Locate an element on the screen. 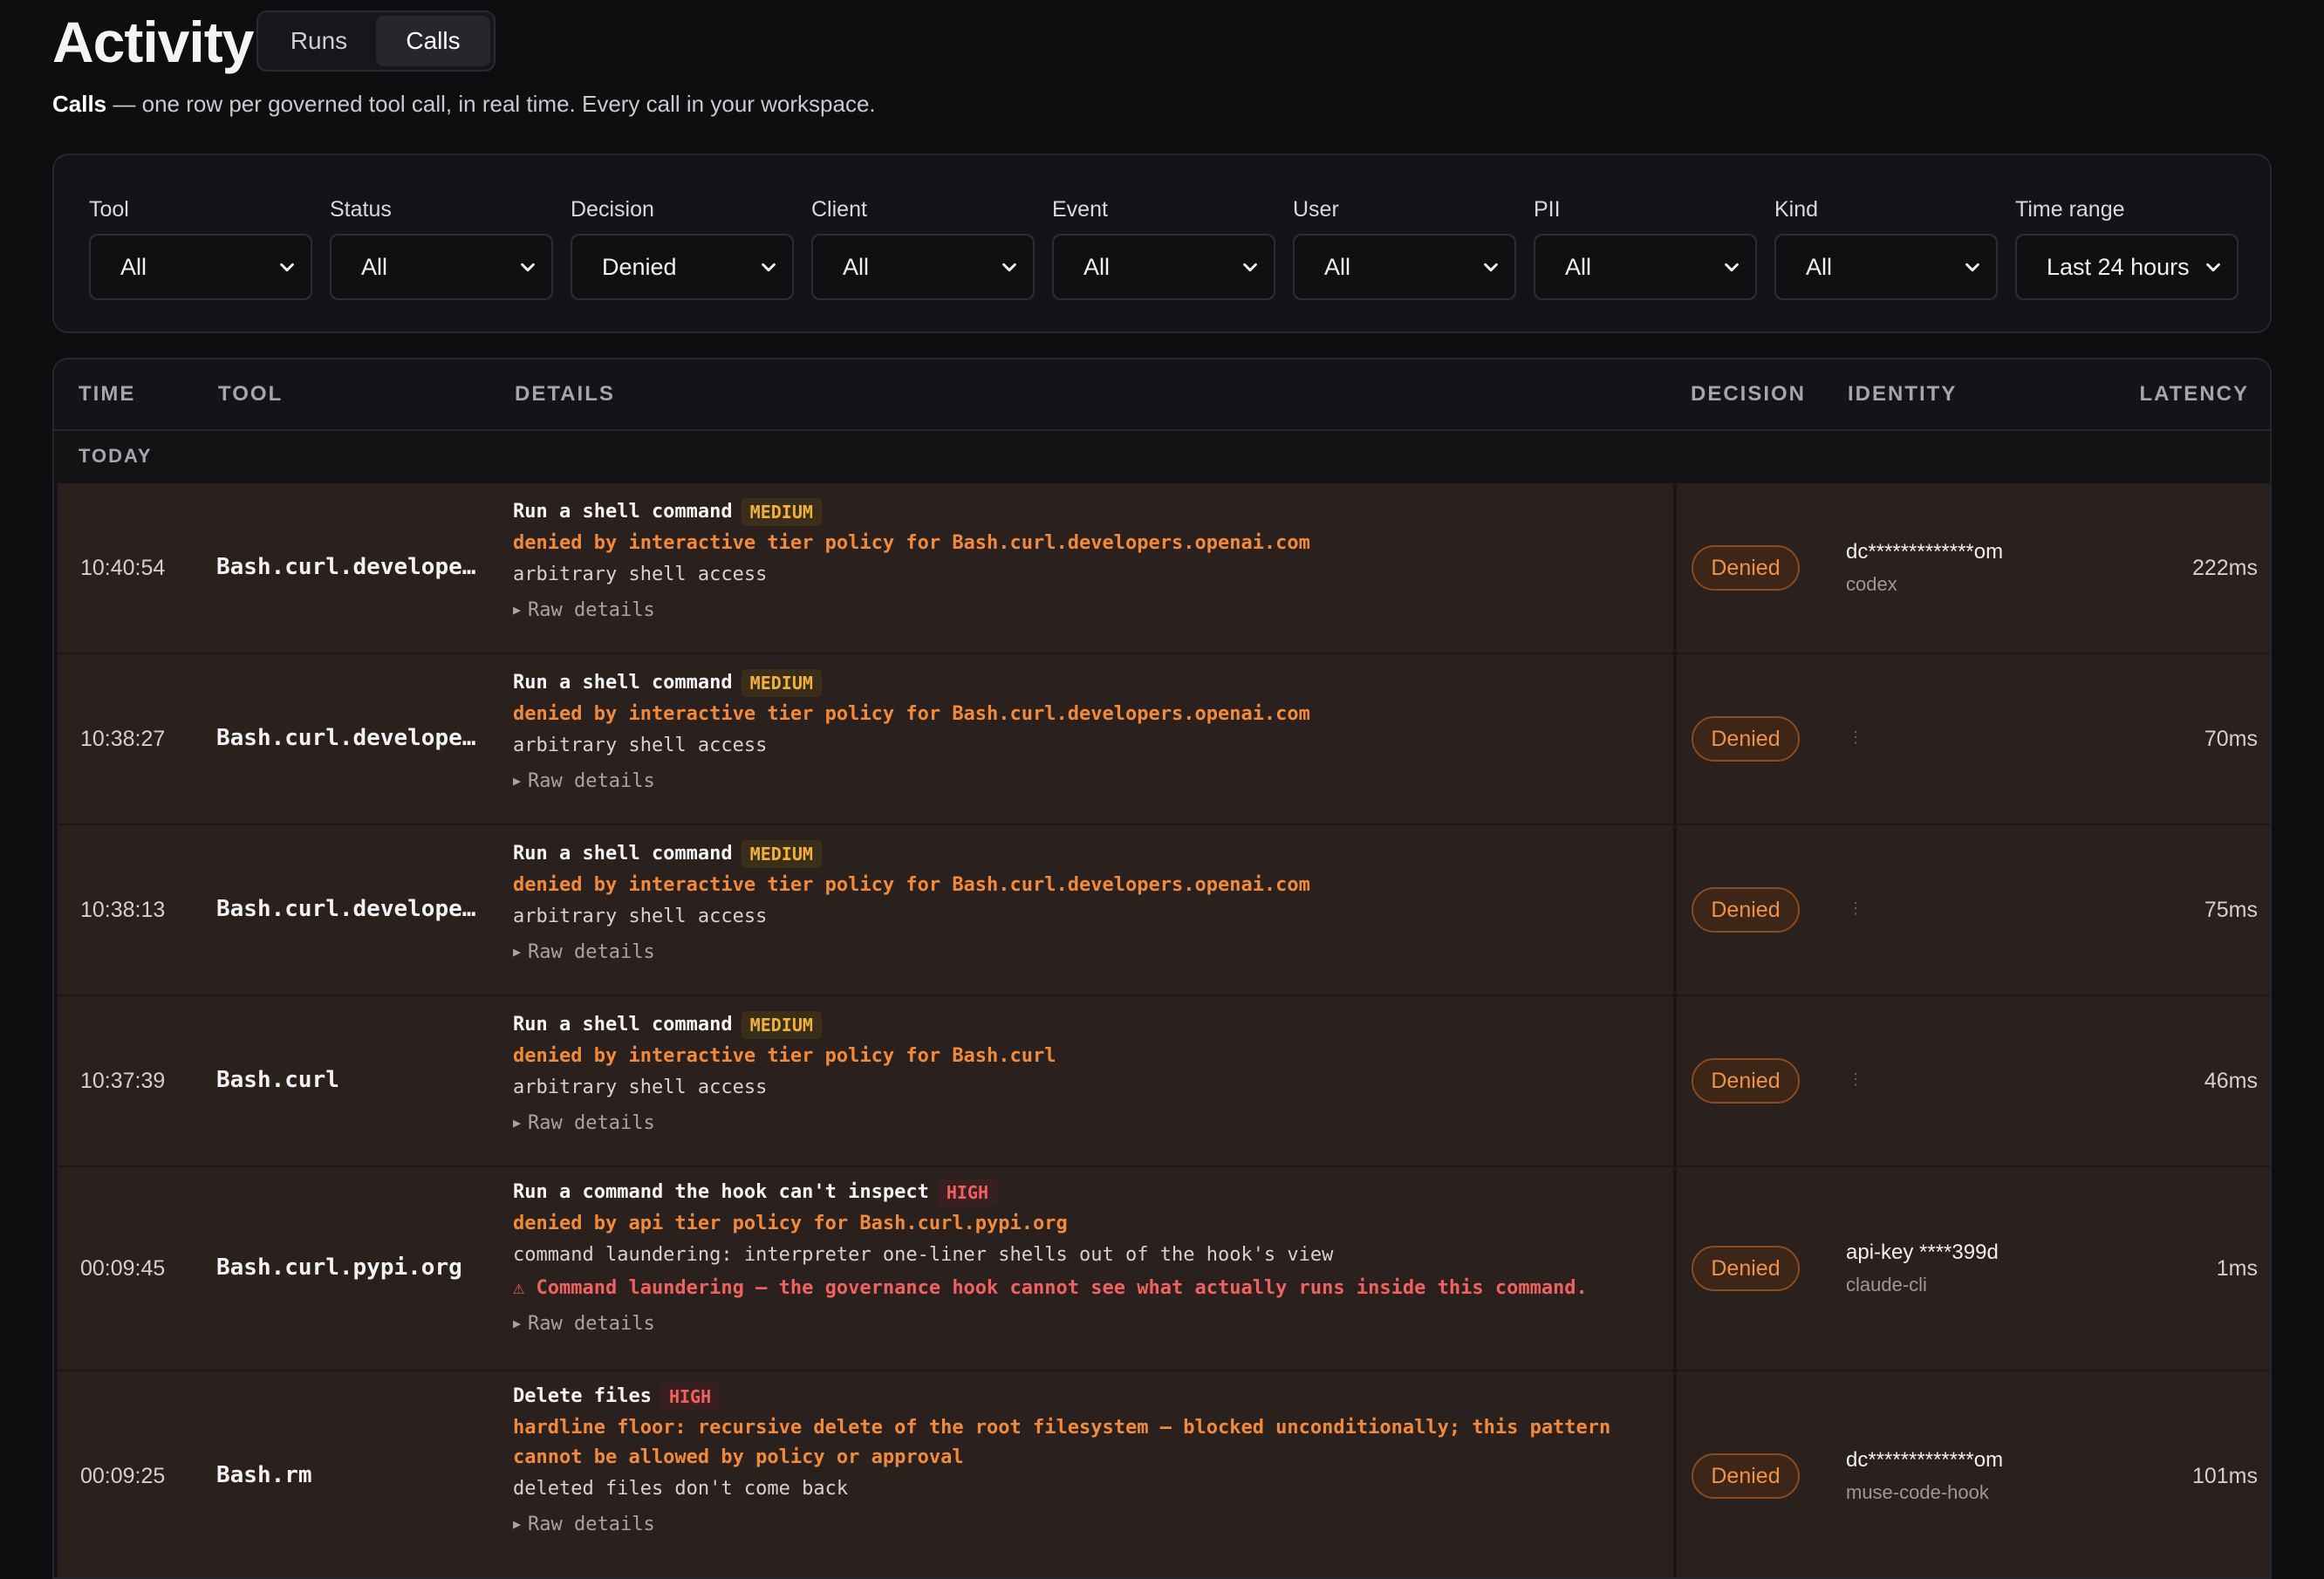 Image resolution: width=2324 pixels, height=1579 pixels. col-decision: DECISION is located at coordinates (1749, 394).